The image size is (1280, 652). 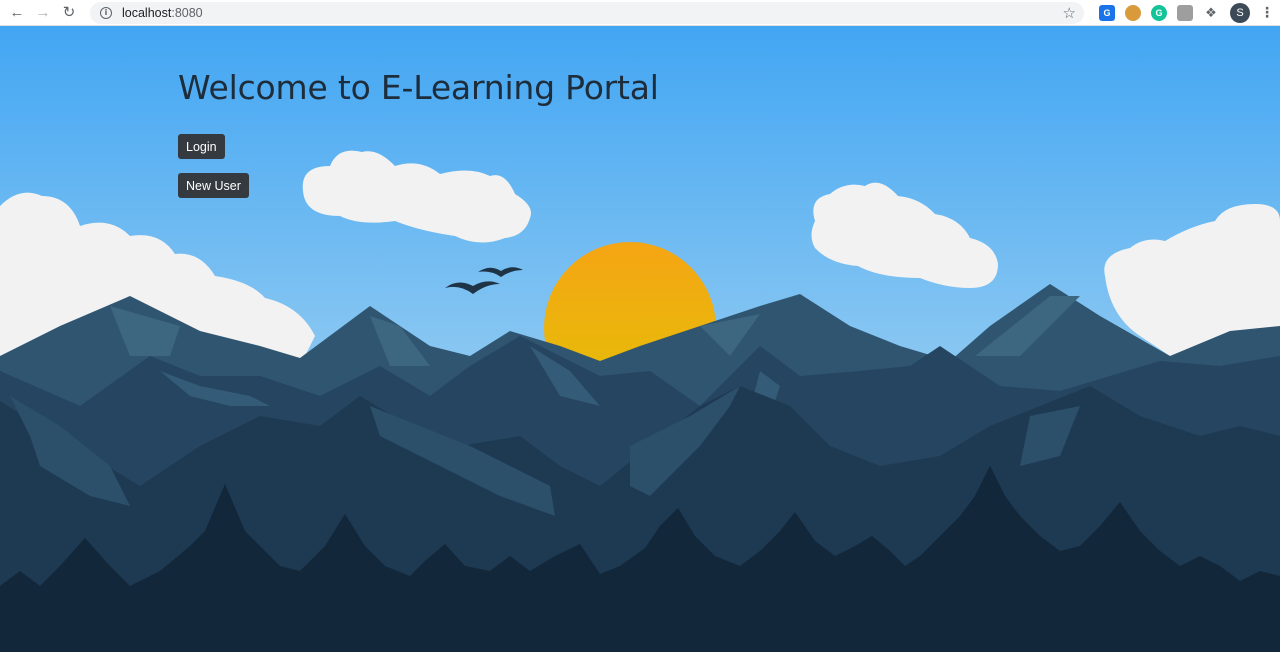 I want to click on extensions-bar: G G ❖ S ⋮, so click(x=1184, y=12).